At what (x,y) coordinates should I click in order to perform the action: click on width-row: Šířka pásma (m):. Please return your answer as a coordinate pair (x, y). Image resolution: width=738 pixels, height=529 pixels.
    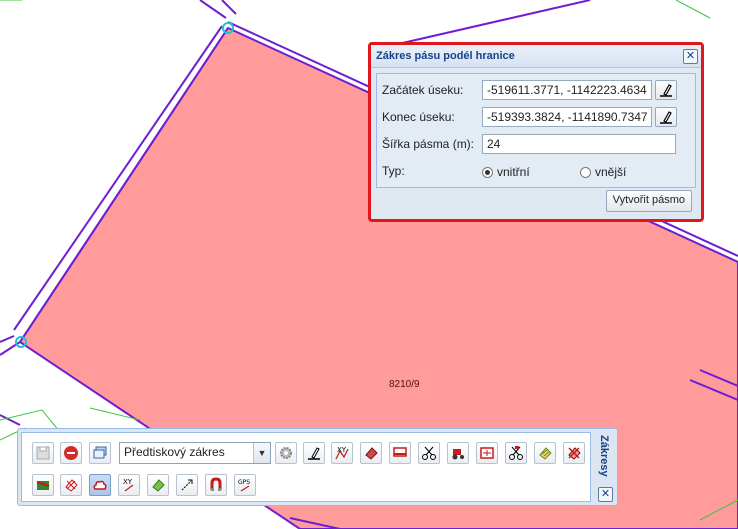
    Looking at the image, I should click on (432, 144).